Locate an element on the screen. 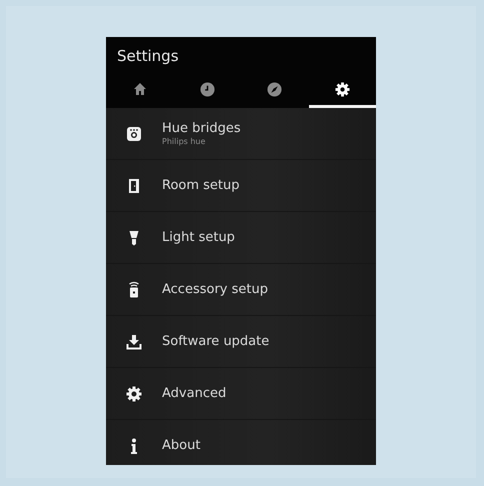 The image size is (484, 486). settings-item: Accessory setup is located at coordinates (241, 290).